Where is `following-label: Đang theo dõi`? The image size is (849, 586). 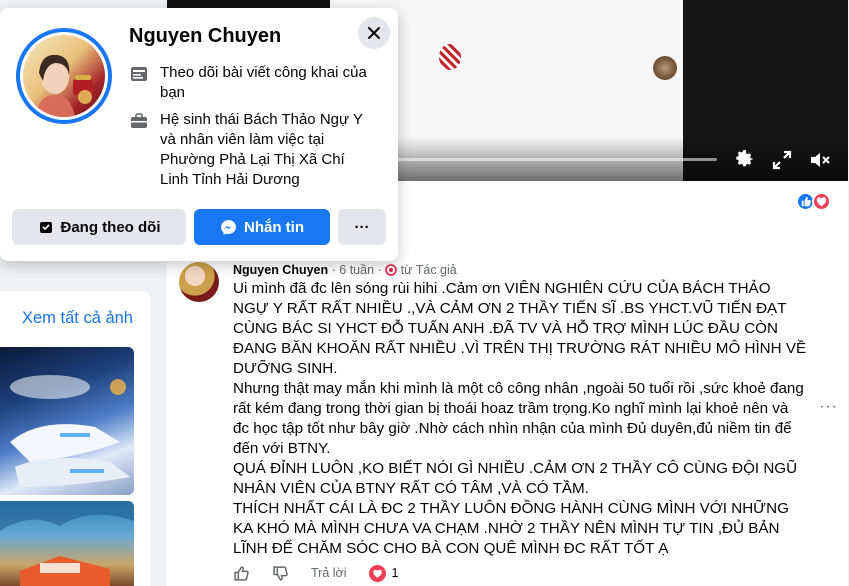 following-label: Đang theo dõi is located at coordinates (110, 227).